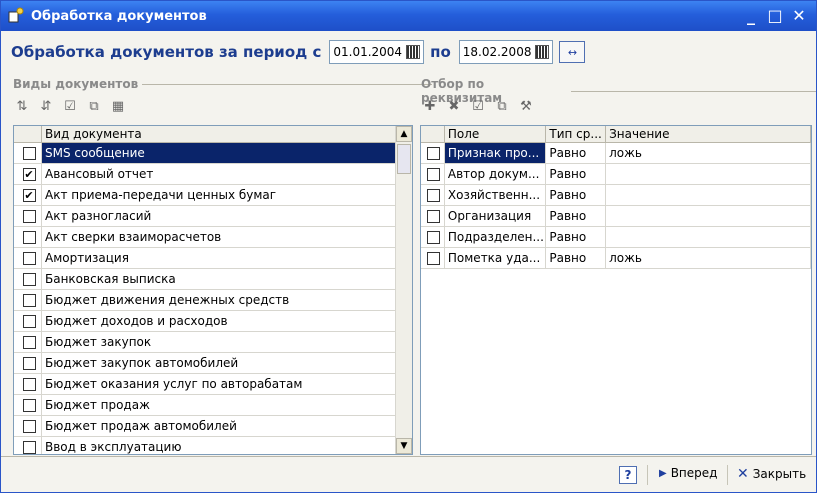 This screenshot has height=493, width=817. I want to click on delete-row-icon: ✖, so click(454, 106).